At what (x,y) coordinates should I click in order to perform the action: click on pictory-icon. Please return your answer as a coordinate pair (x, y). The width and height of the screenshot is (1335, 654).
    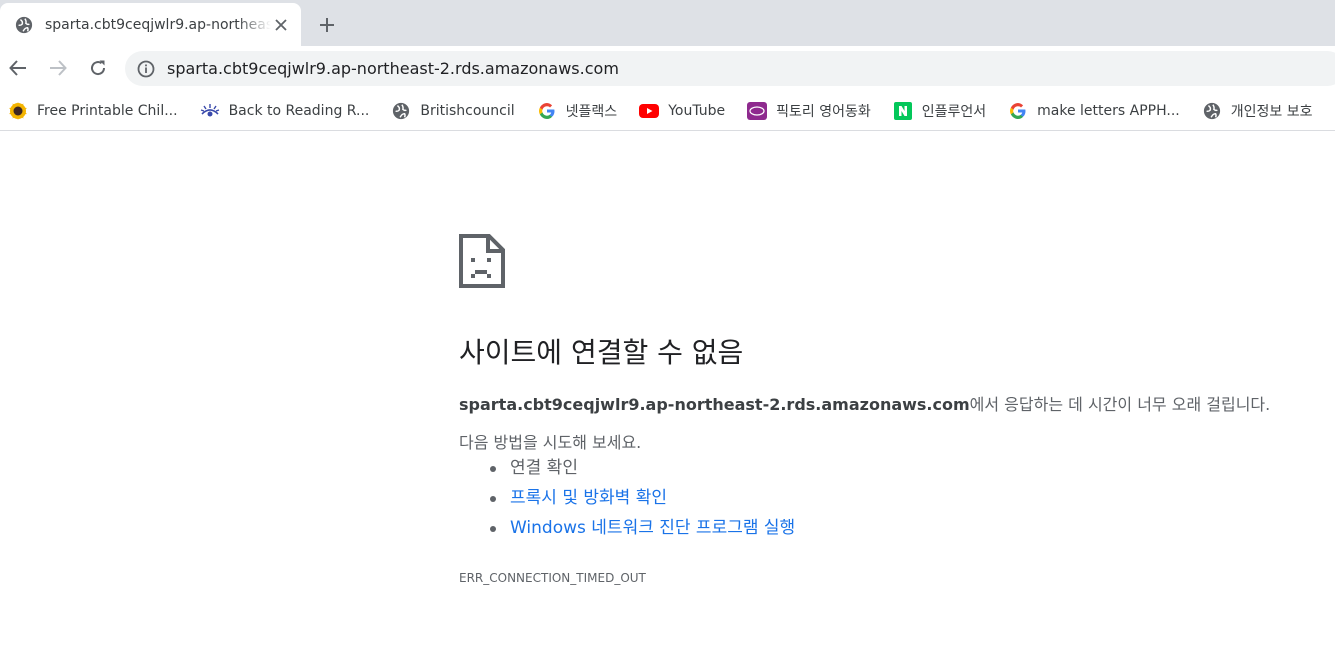
    Looking at the image, I should click on (757, 110).